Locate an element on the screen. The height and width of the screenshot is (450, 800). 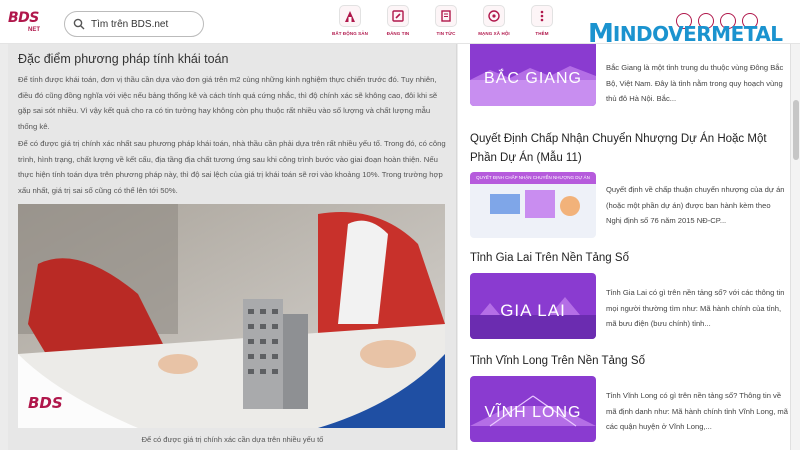
nav-item-tin-tuc: TIN TỨC is located at coordinates (446, 20).